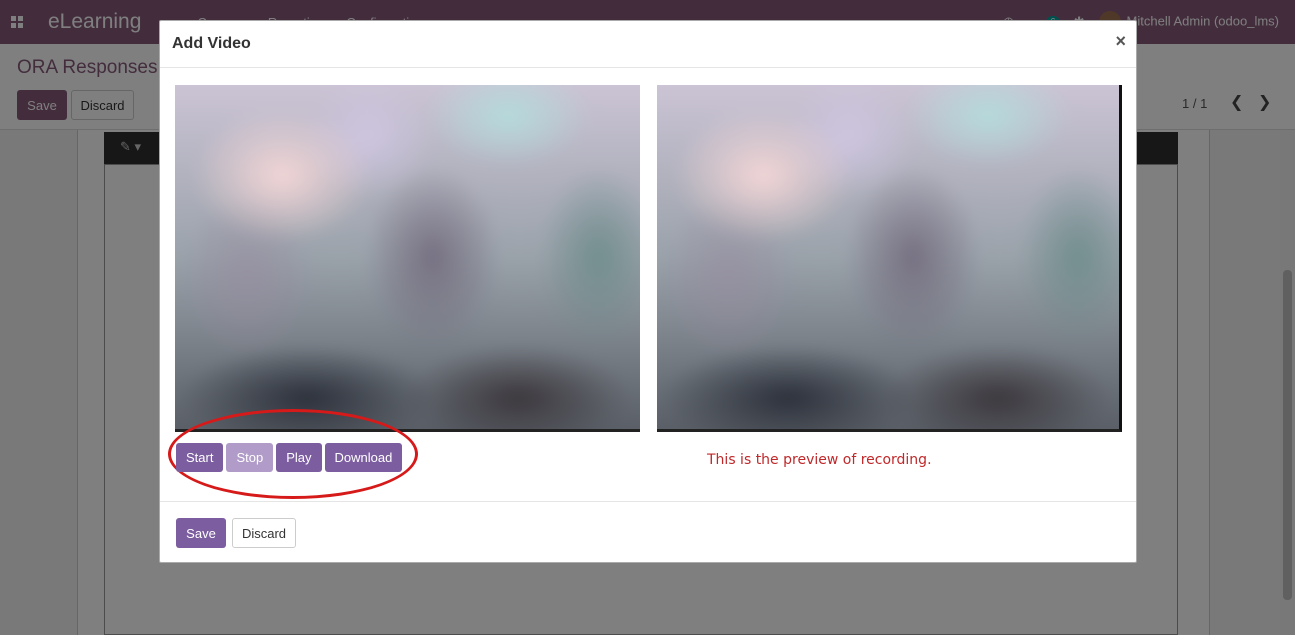 Image resolution: width=1295 pixels, height=635 pixels. Describe the element at coordinates (299, 457) in the screenshot. I see `play-button: Play` at that location.